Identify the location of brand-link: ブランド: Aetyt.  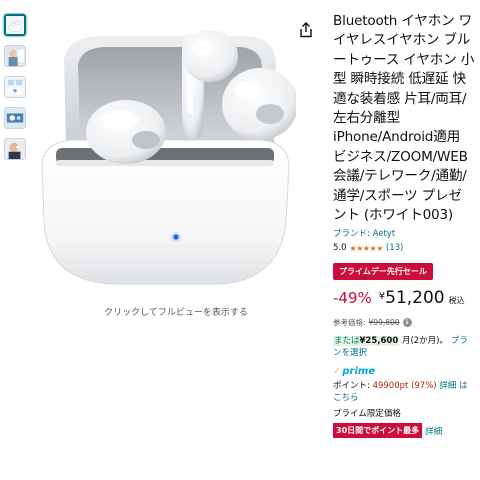
(404, 233).